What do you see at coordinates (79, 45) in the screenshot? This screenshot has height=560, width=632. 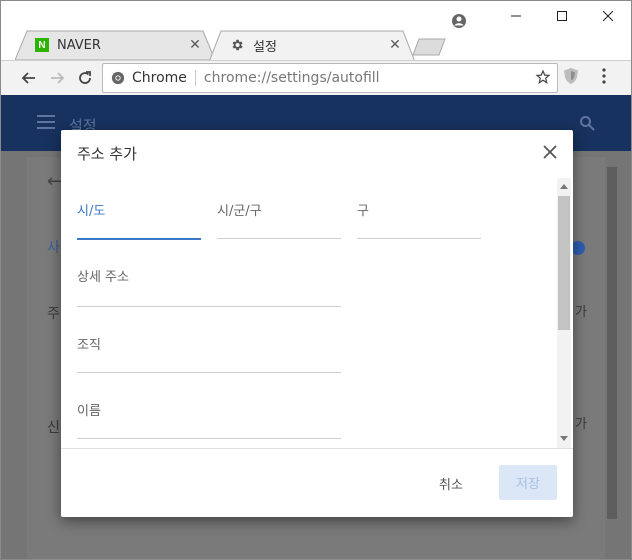 I see `tab-title: NAVER` at bounding box center [79, 45].